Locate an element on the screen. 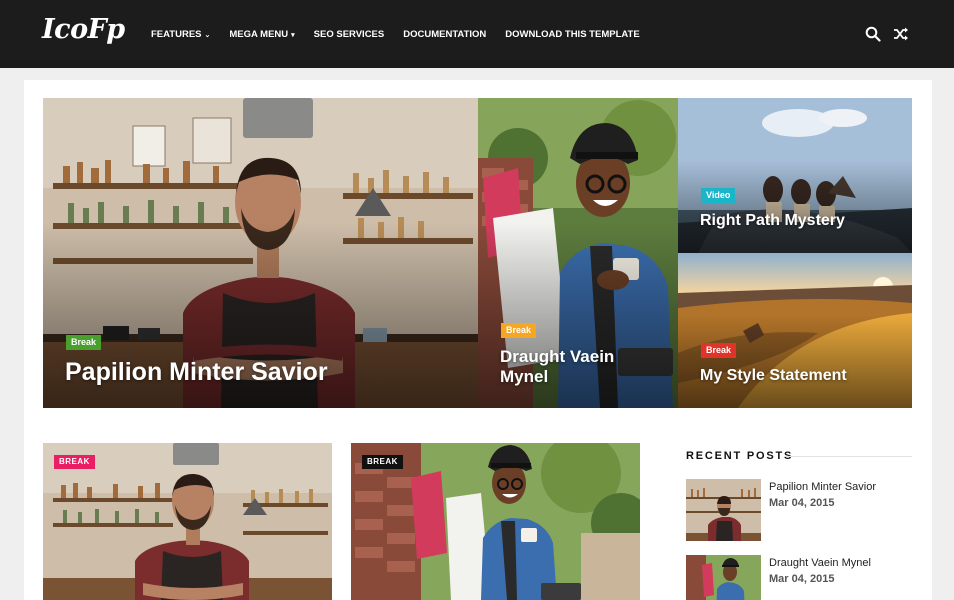 Image resolution: width=954 pixels, height=600 pixels. category-badge: Video is located at coordinates (718, 195).